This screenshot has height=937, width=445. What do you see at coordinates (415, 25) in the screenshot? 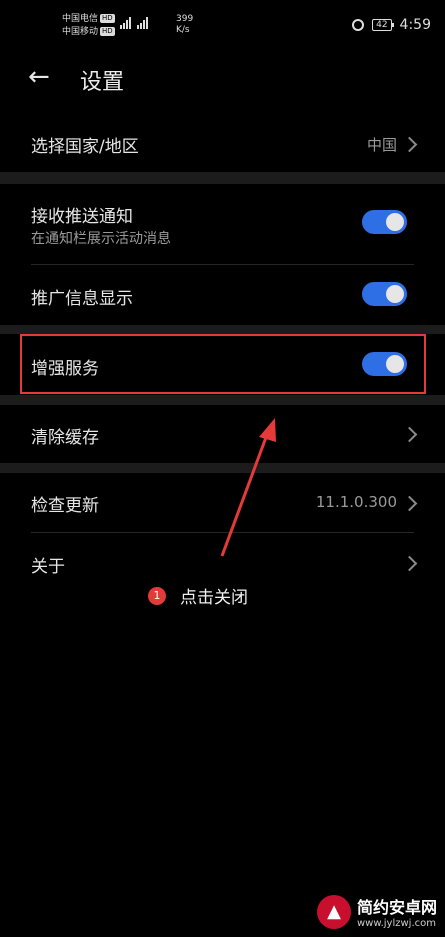
I see `clock: 4:59` at bounding box center [415, 25].